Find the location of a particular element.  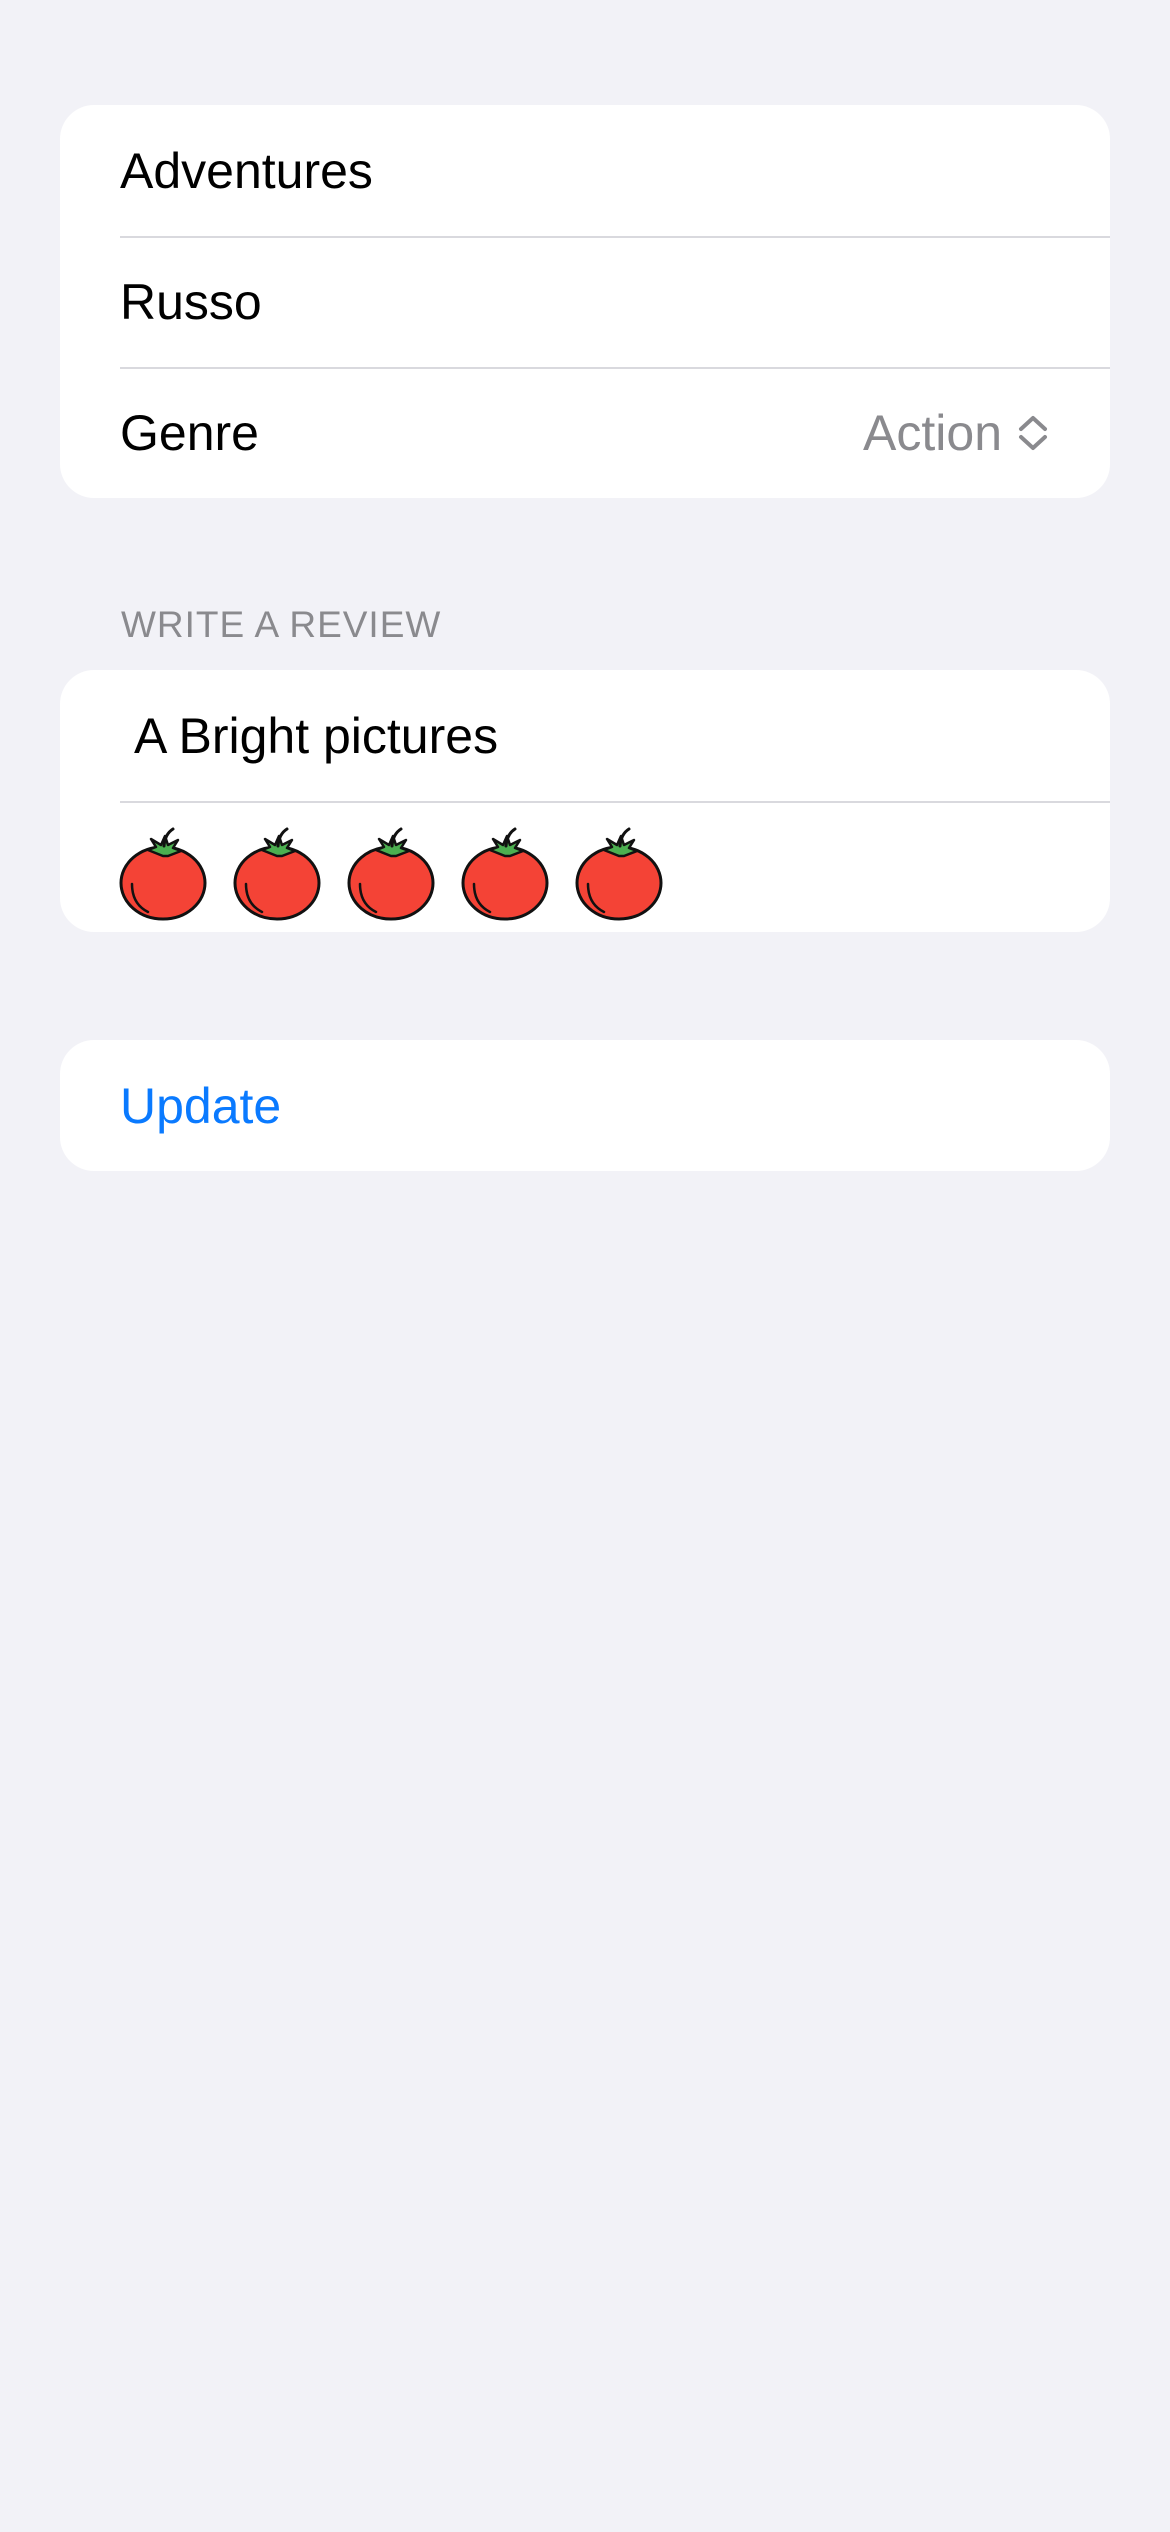

update-group: Update is located at coordinates (585, 1105).